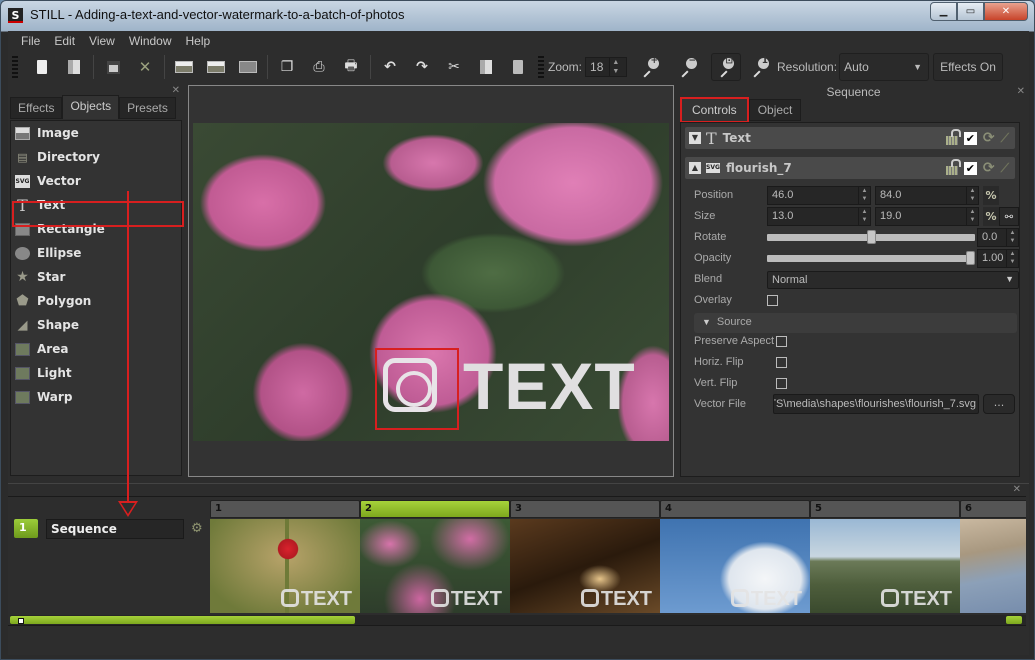 The width and height of the screenshot is (1035, 660). Describe the element at coordinates (819, 216) in the screenshot. I see `size-w-input: 13.0 ▲ ▼` at that location.